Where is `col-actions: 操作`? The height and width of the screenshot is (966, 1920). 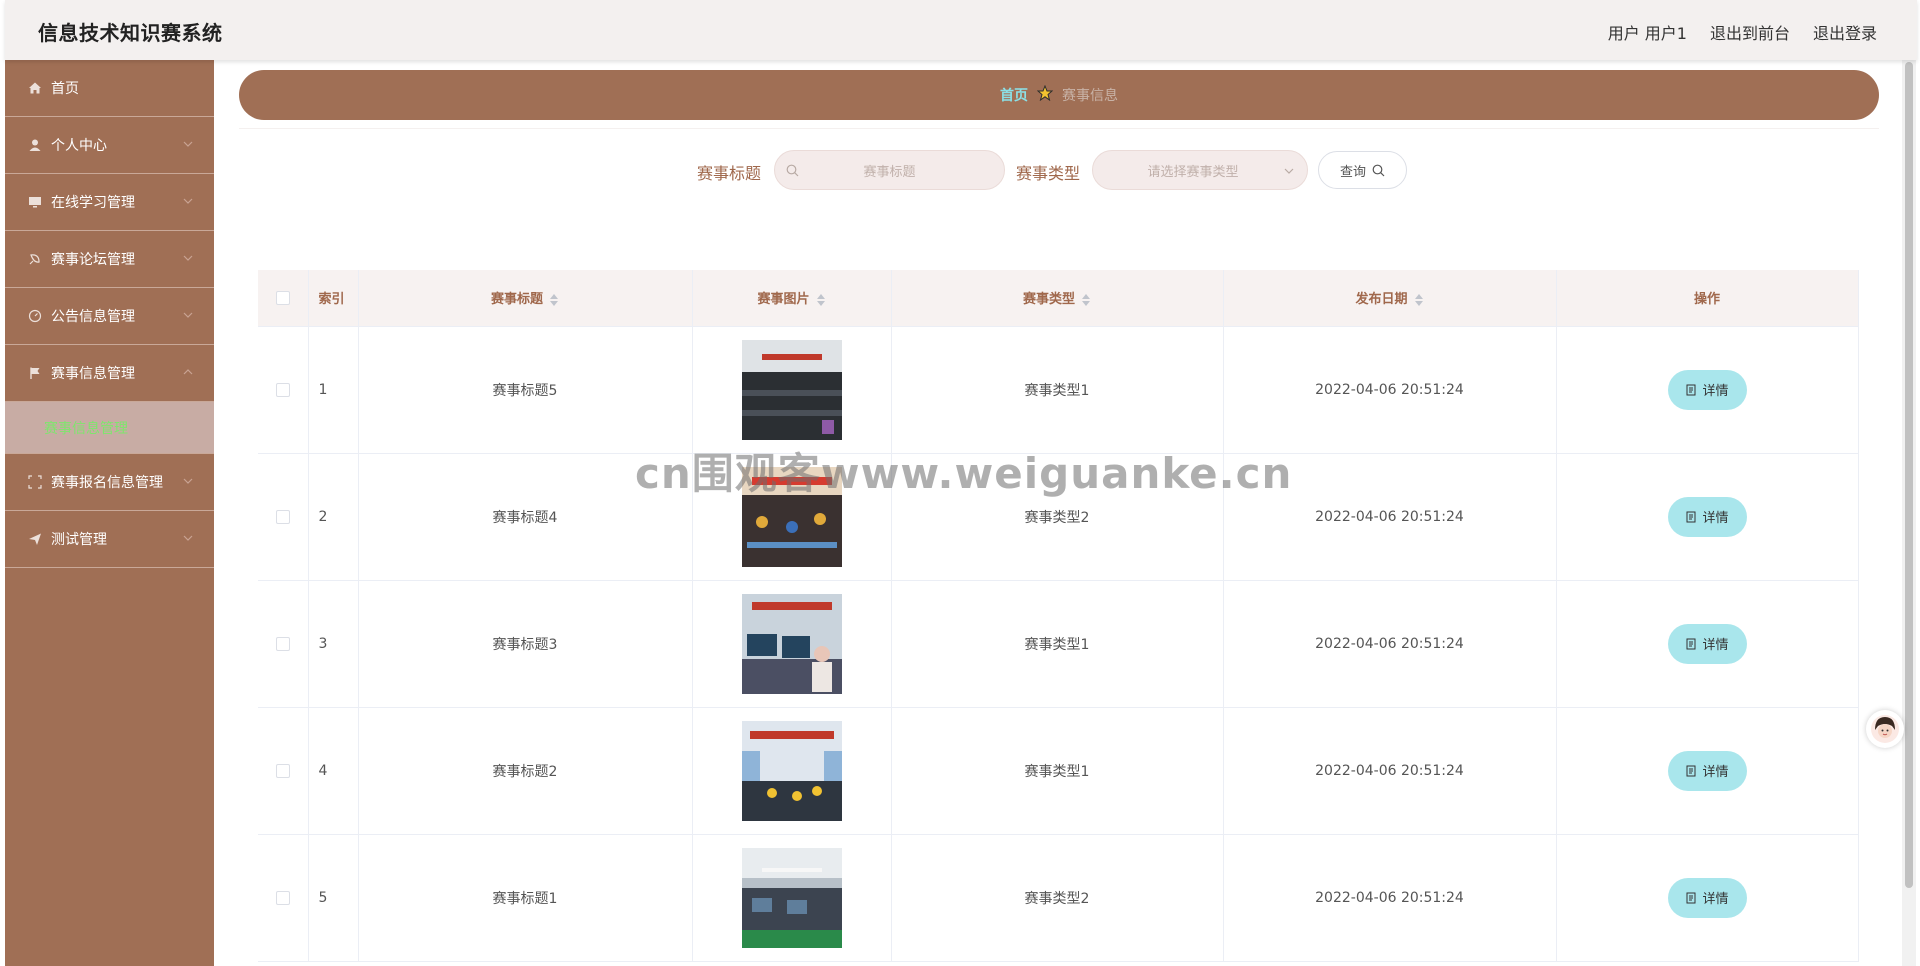
col-actions: 操作 is located at coordinates (1707, 298).